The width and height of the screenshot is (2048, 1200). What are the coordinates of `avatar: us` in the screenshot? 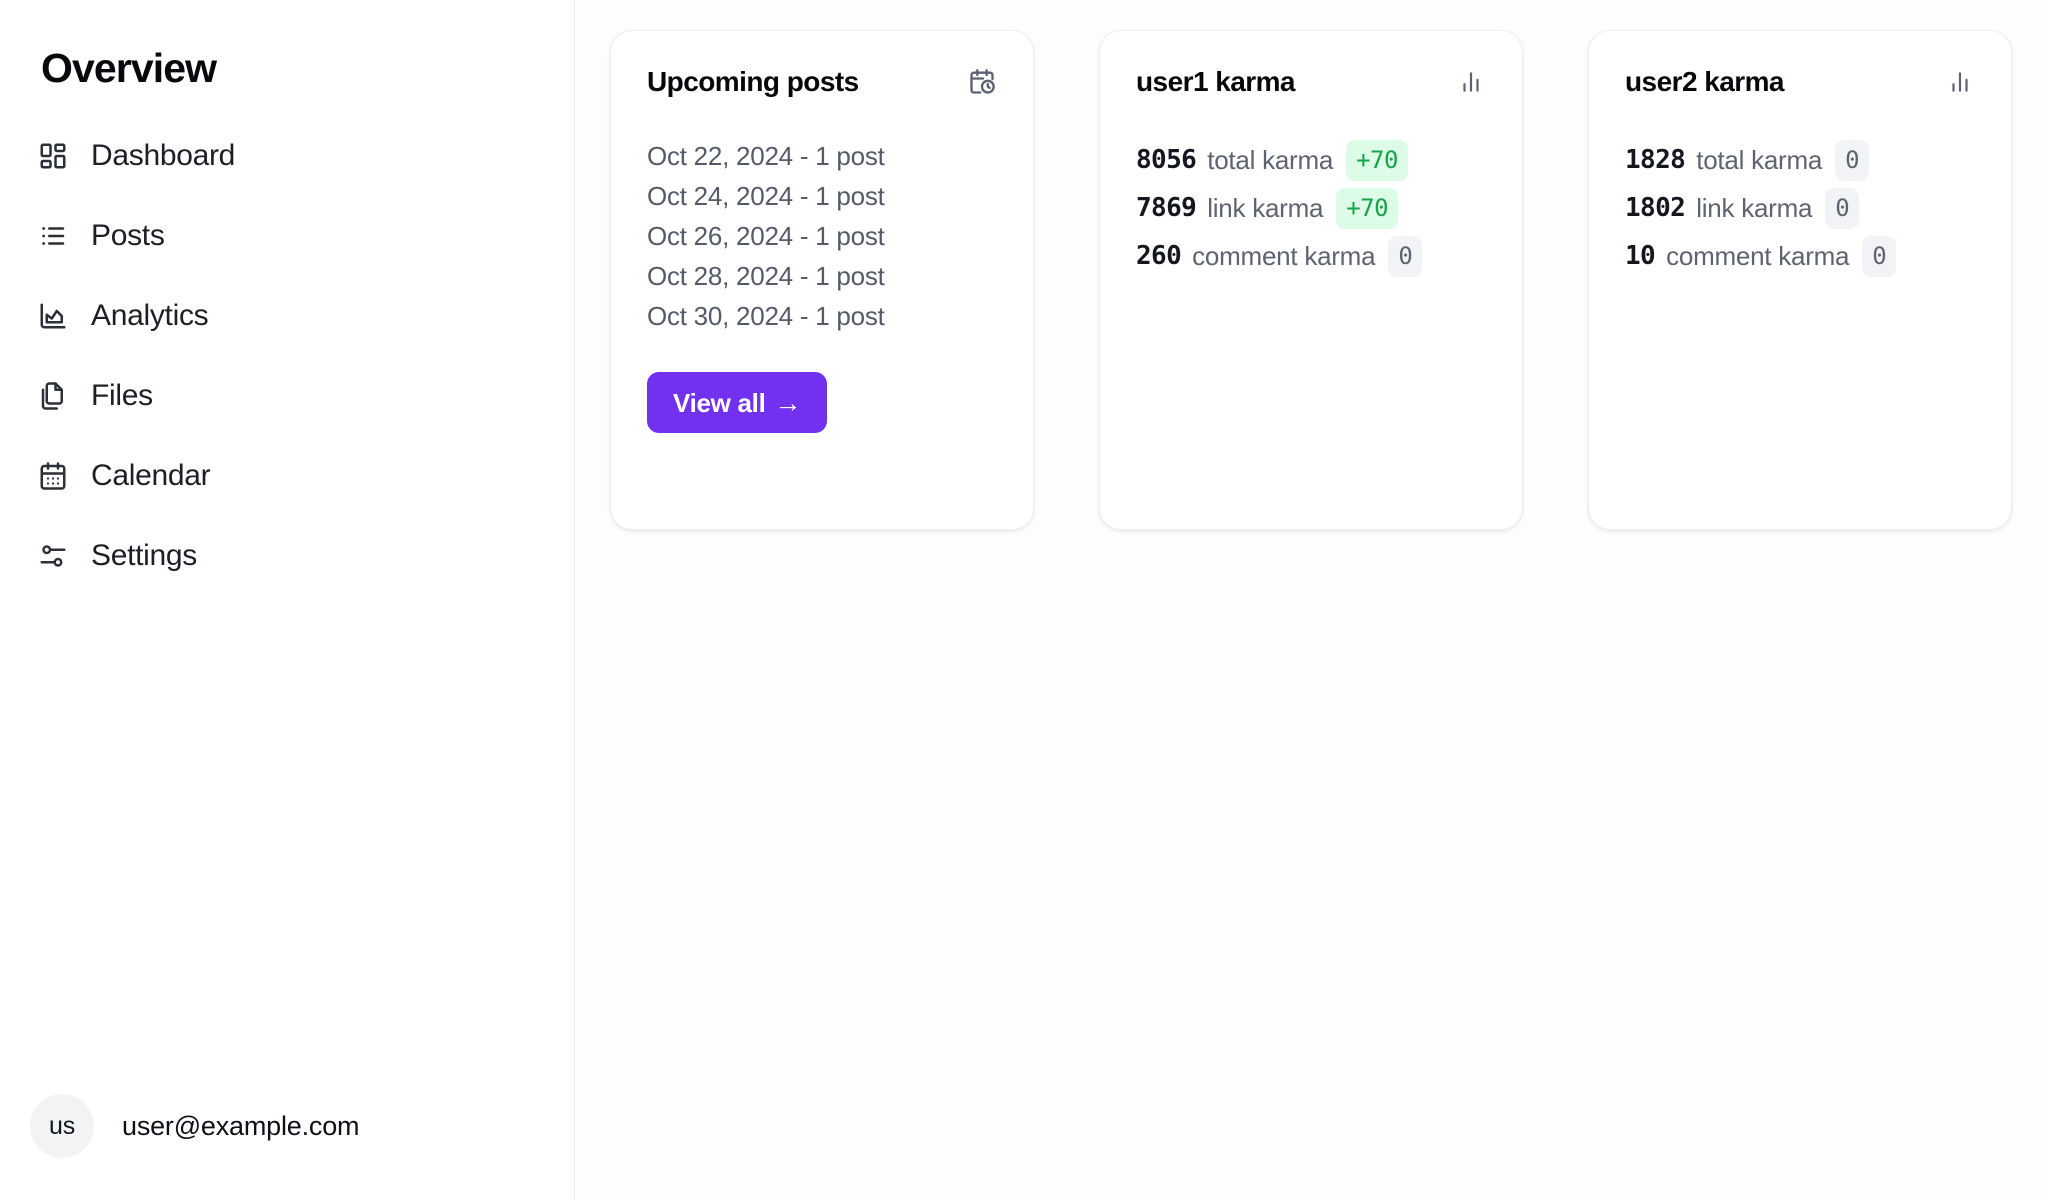 It's located at (62, 1126).